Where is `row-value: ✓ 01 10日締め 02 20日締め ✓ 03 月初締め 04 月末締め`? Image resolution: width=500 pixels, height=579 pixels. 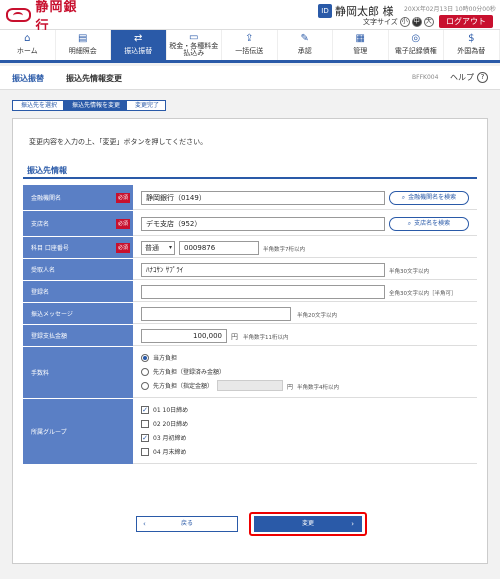
row-value: ✓ 01 10日締め 02 20日締め ✓ 03 月初締め 04 月末締め is located at coordinates (305, 431).